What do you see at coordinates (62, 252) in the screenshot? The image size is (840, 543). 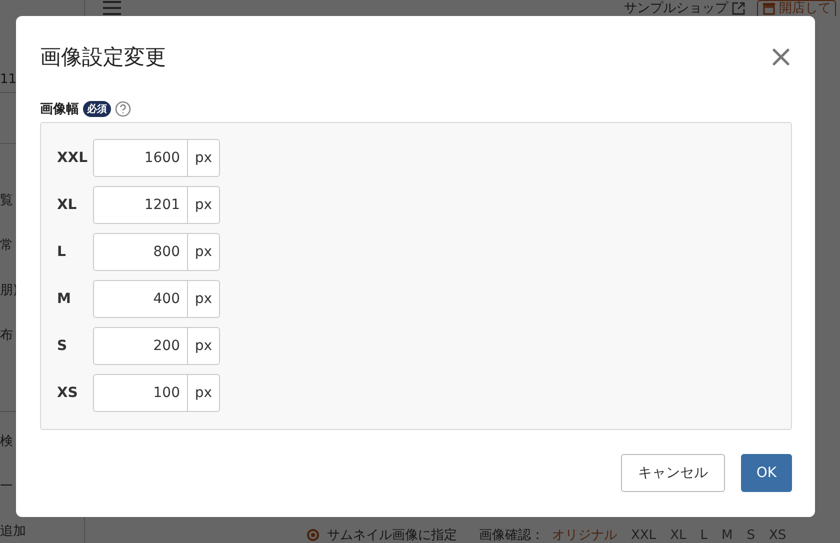 I see `size-label: L` at bounding box center [62, 252].